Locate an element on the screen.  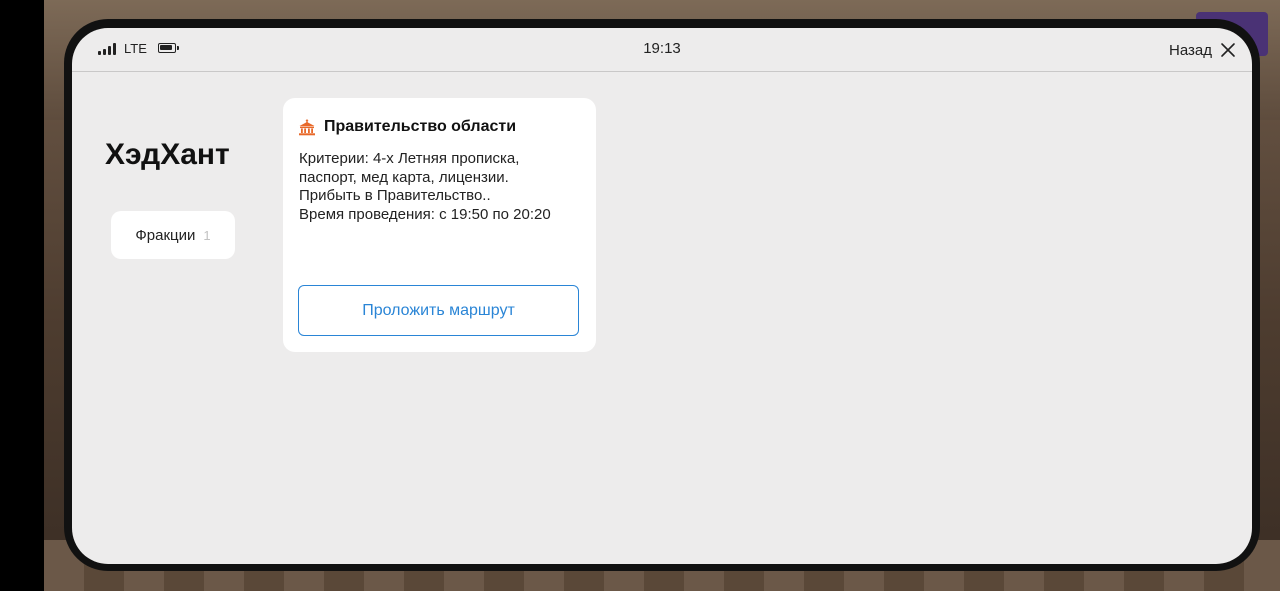
status-bar: LTE 19:13 Назад is located at coordinates (662, 50).